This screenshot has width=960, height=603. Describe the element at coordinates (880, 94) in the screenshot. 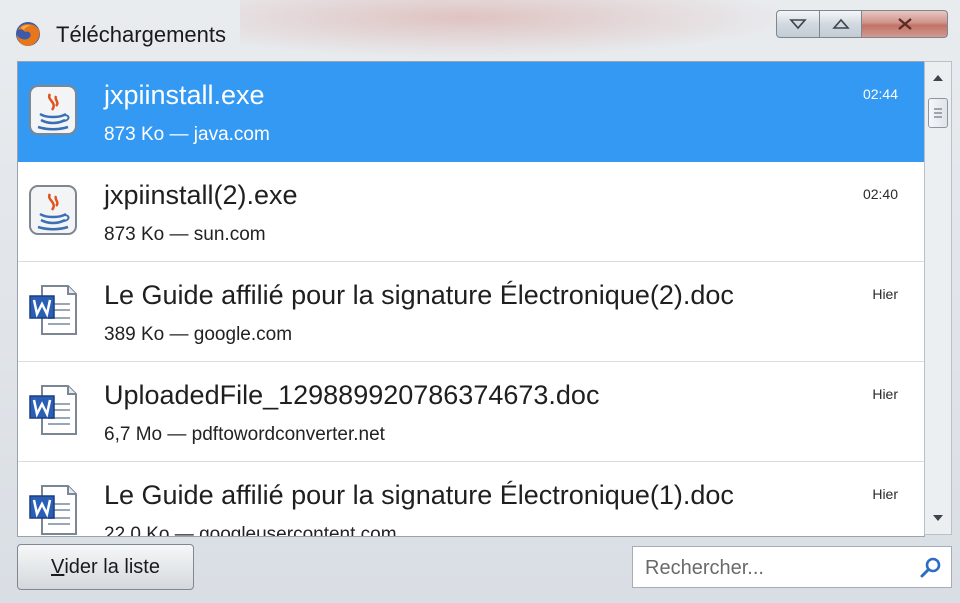

I see `download-time: 02:44` at that location.